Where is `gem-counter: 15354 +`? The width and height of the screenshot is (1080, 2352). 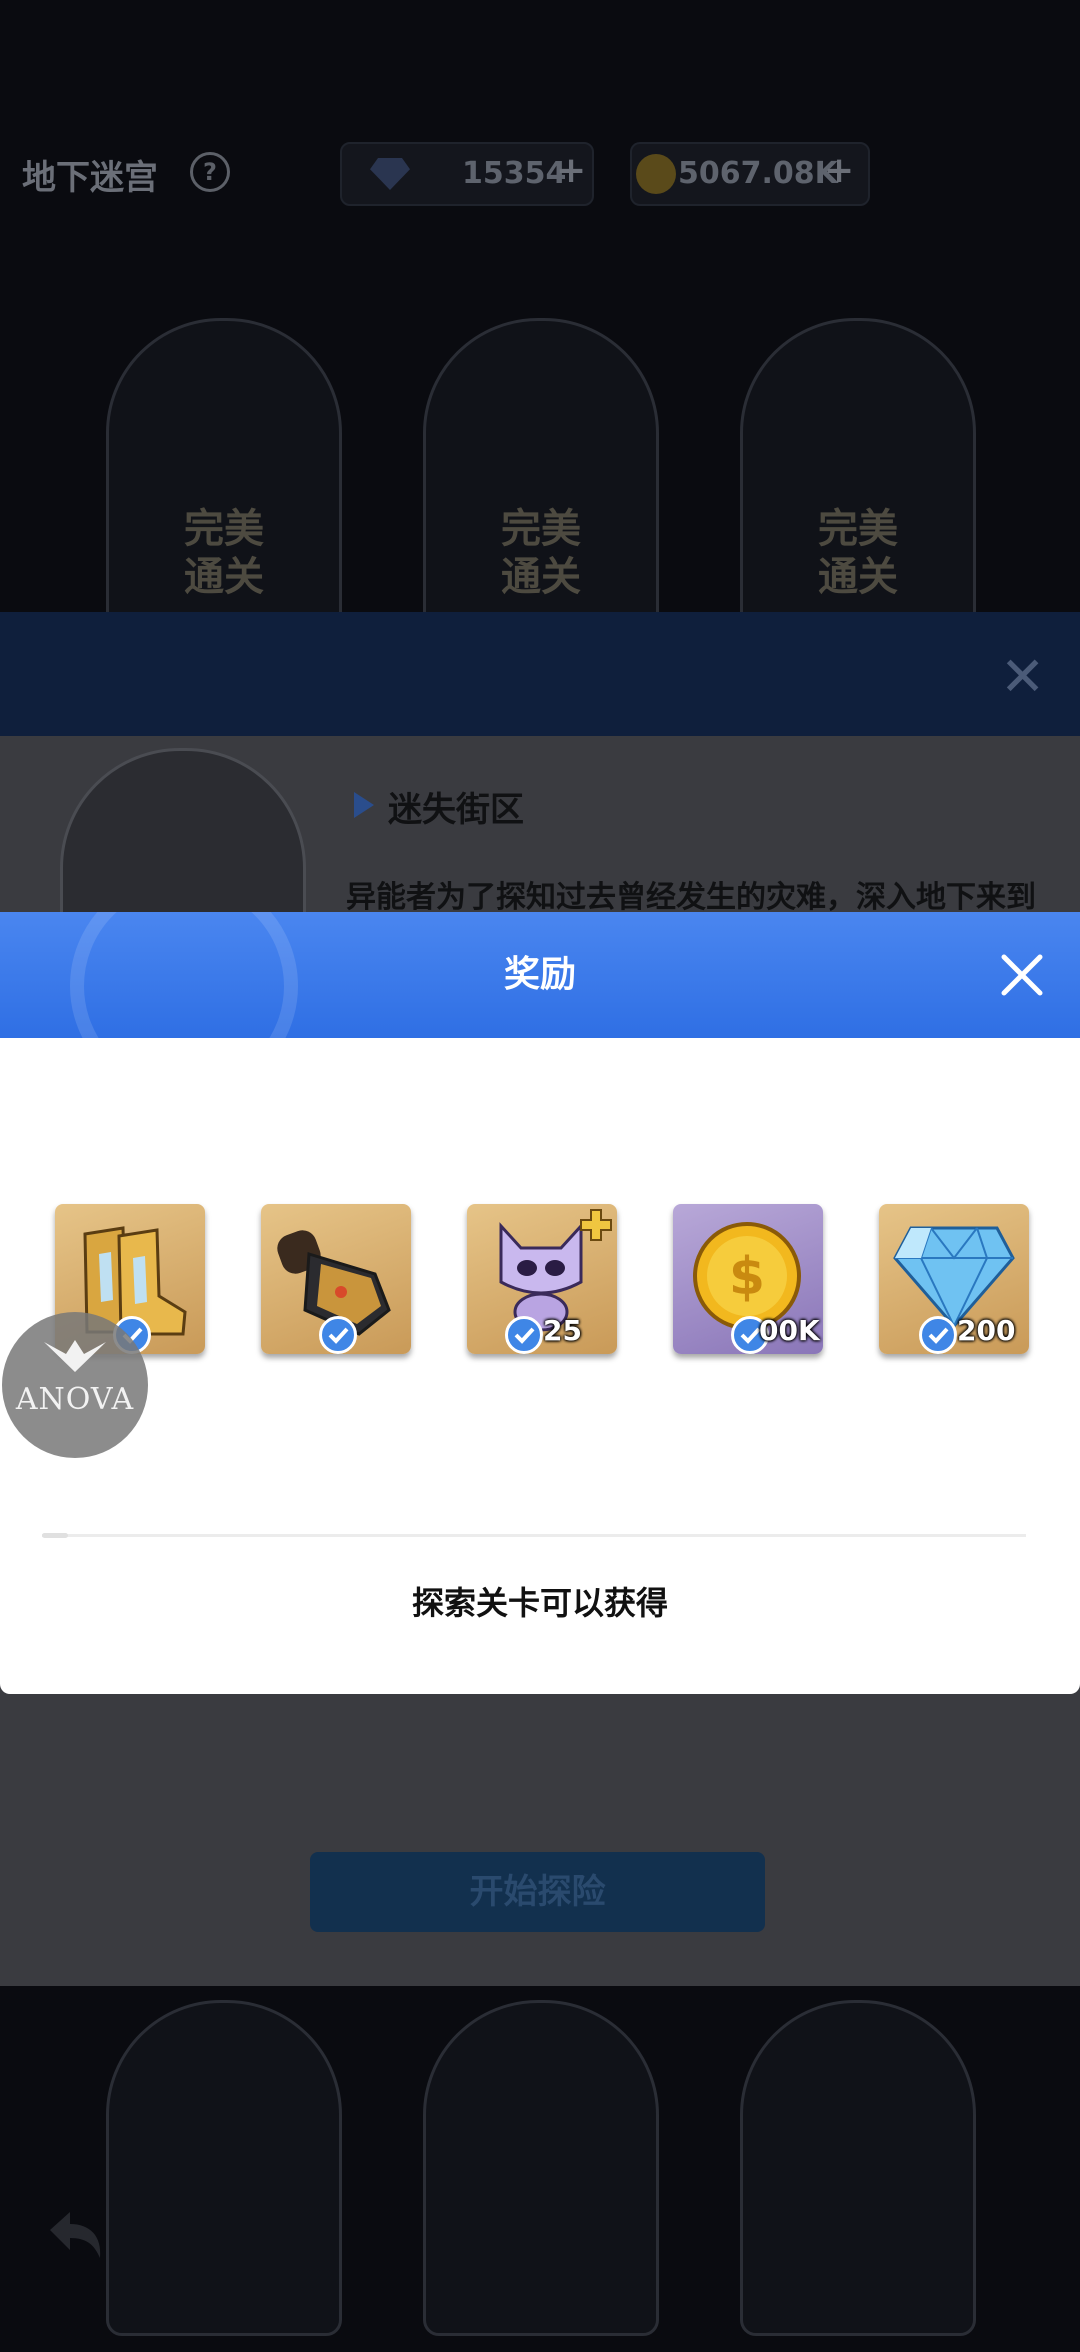 gem-counter: 15354 + is located at coordinates (467, 174).